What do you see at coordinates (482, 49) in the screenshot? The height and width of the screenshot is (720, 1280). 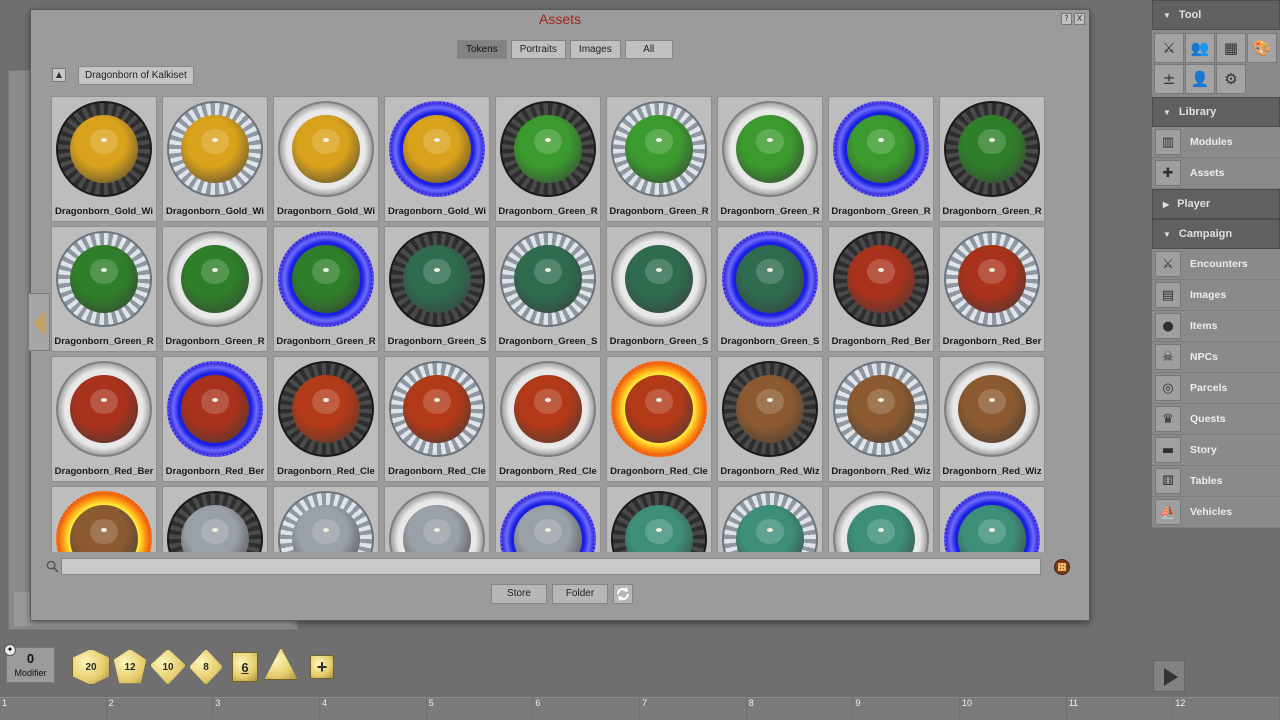 I see `tab-tokens: Tokens` at bounding box center [482, 49].